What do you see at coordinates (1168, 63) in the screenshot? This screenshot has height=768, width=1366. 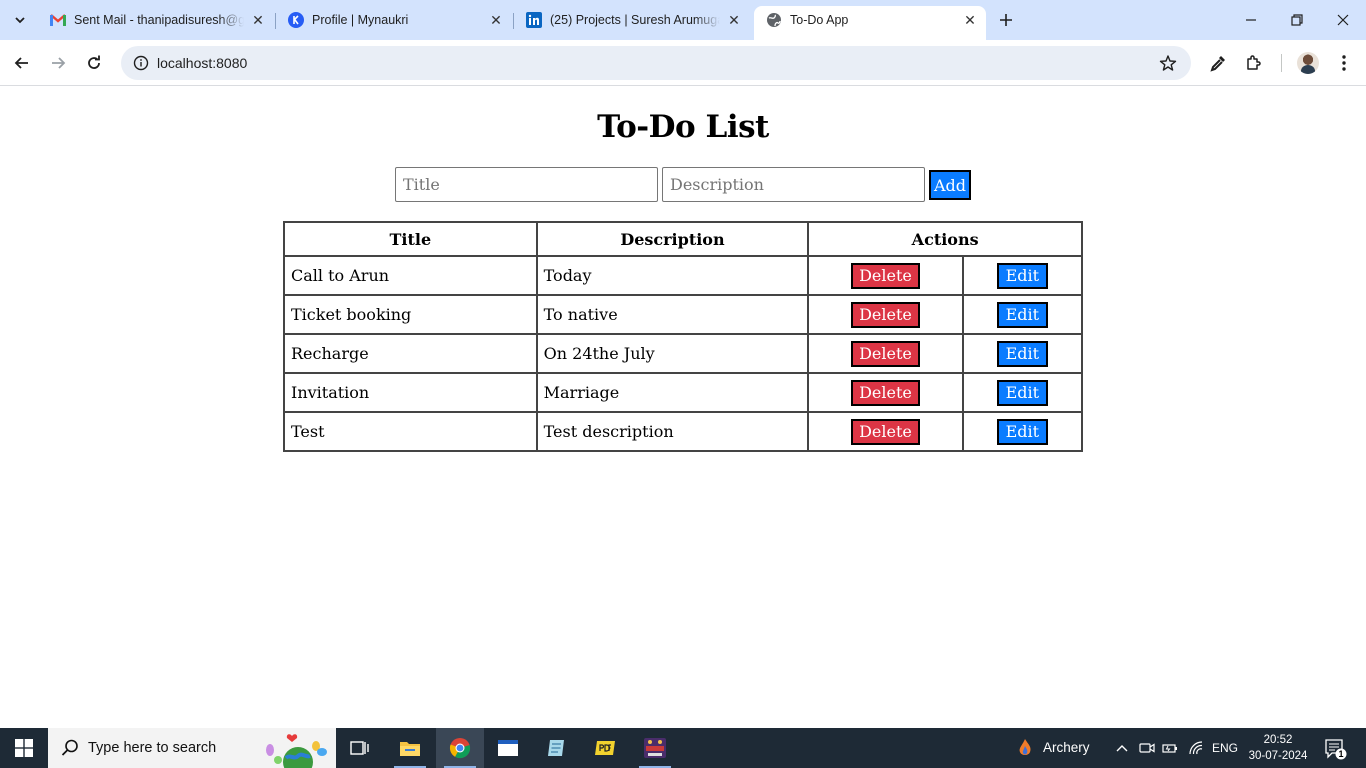 I see `bookmark-star-icon` at bounding box center [1168, 63].